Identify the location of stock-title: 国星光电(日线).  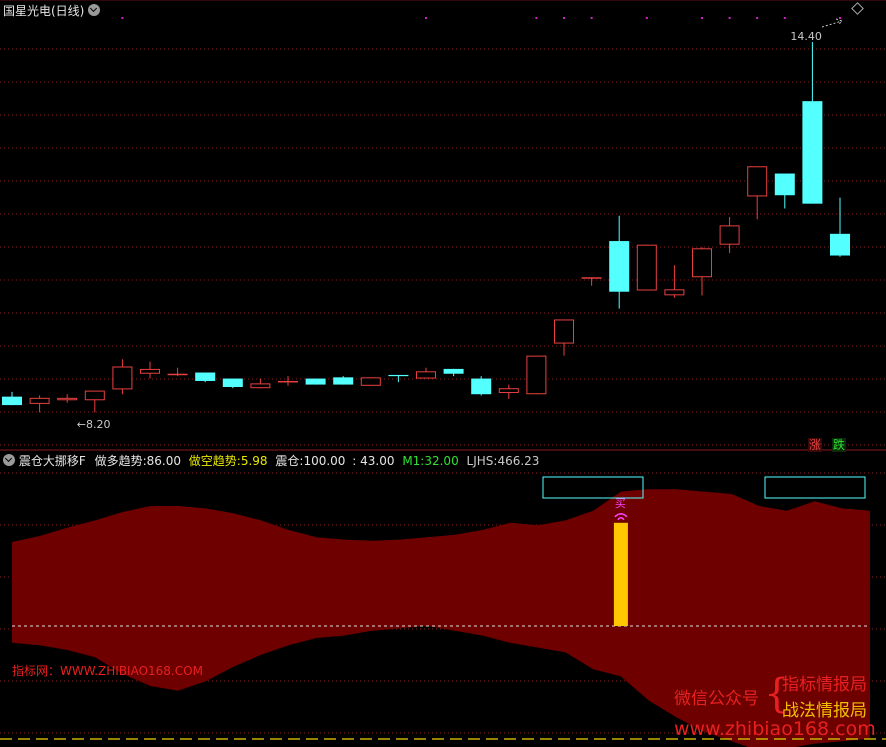
(44, 11).